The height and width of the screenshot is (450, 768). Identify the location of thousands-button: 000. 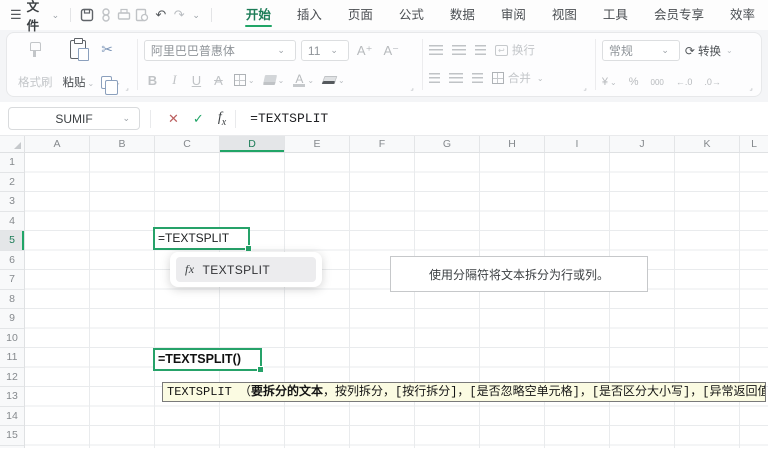
(657, 82).